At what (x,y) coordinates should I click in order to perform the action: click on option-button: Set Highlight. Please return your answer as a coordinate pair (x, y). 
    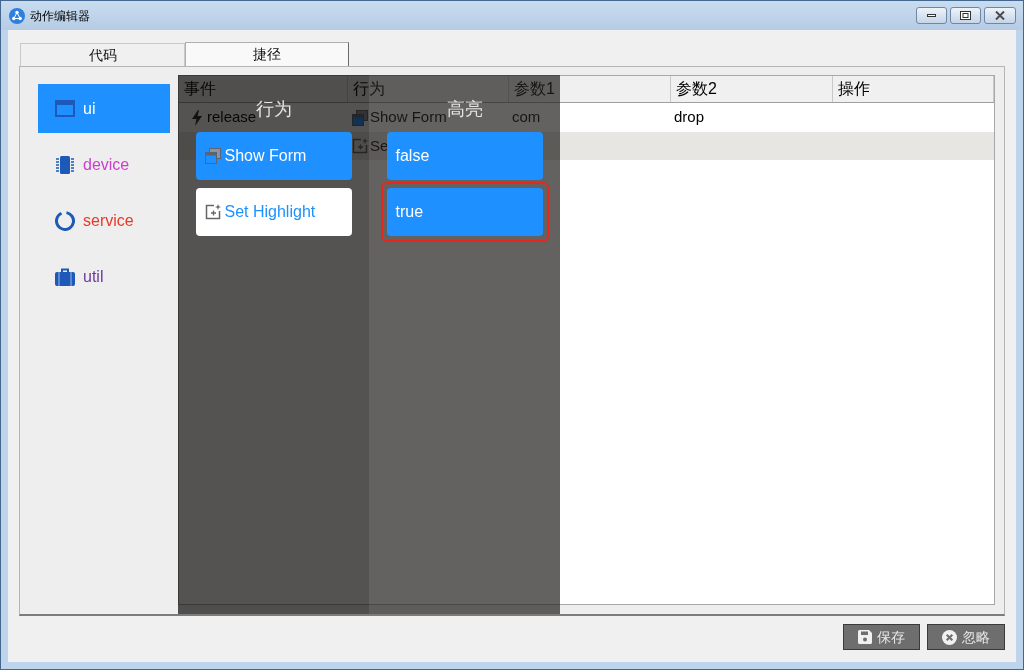
    Looking at the image, I should click on (273, 212).